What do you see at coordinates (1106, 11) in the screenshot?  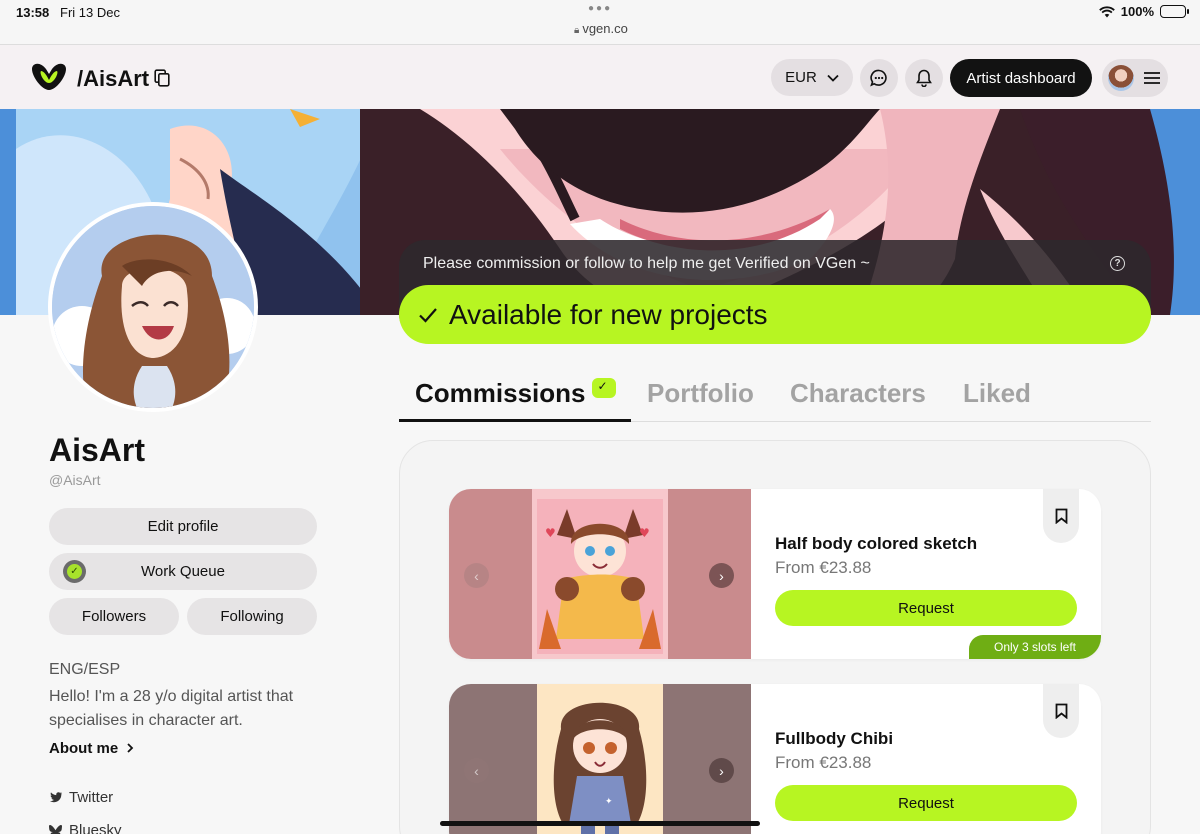 I see `wifi-icon` at bounding box center [1106, 11].